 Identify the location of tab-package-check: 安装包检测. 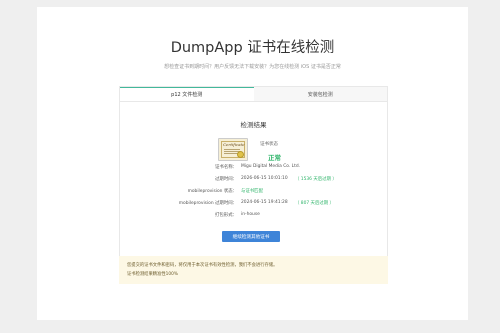
(320, 94).